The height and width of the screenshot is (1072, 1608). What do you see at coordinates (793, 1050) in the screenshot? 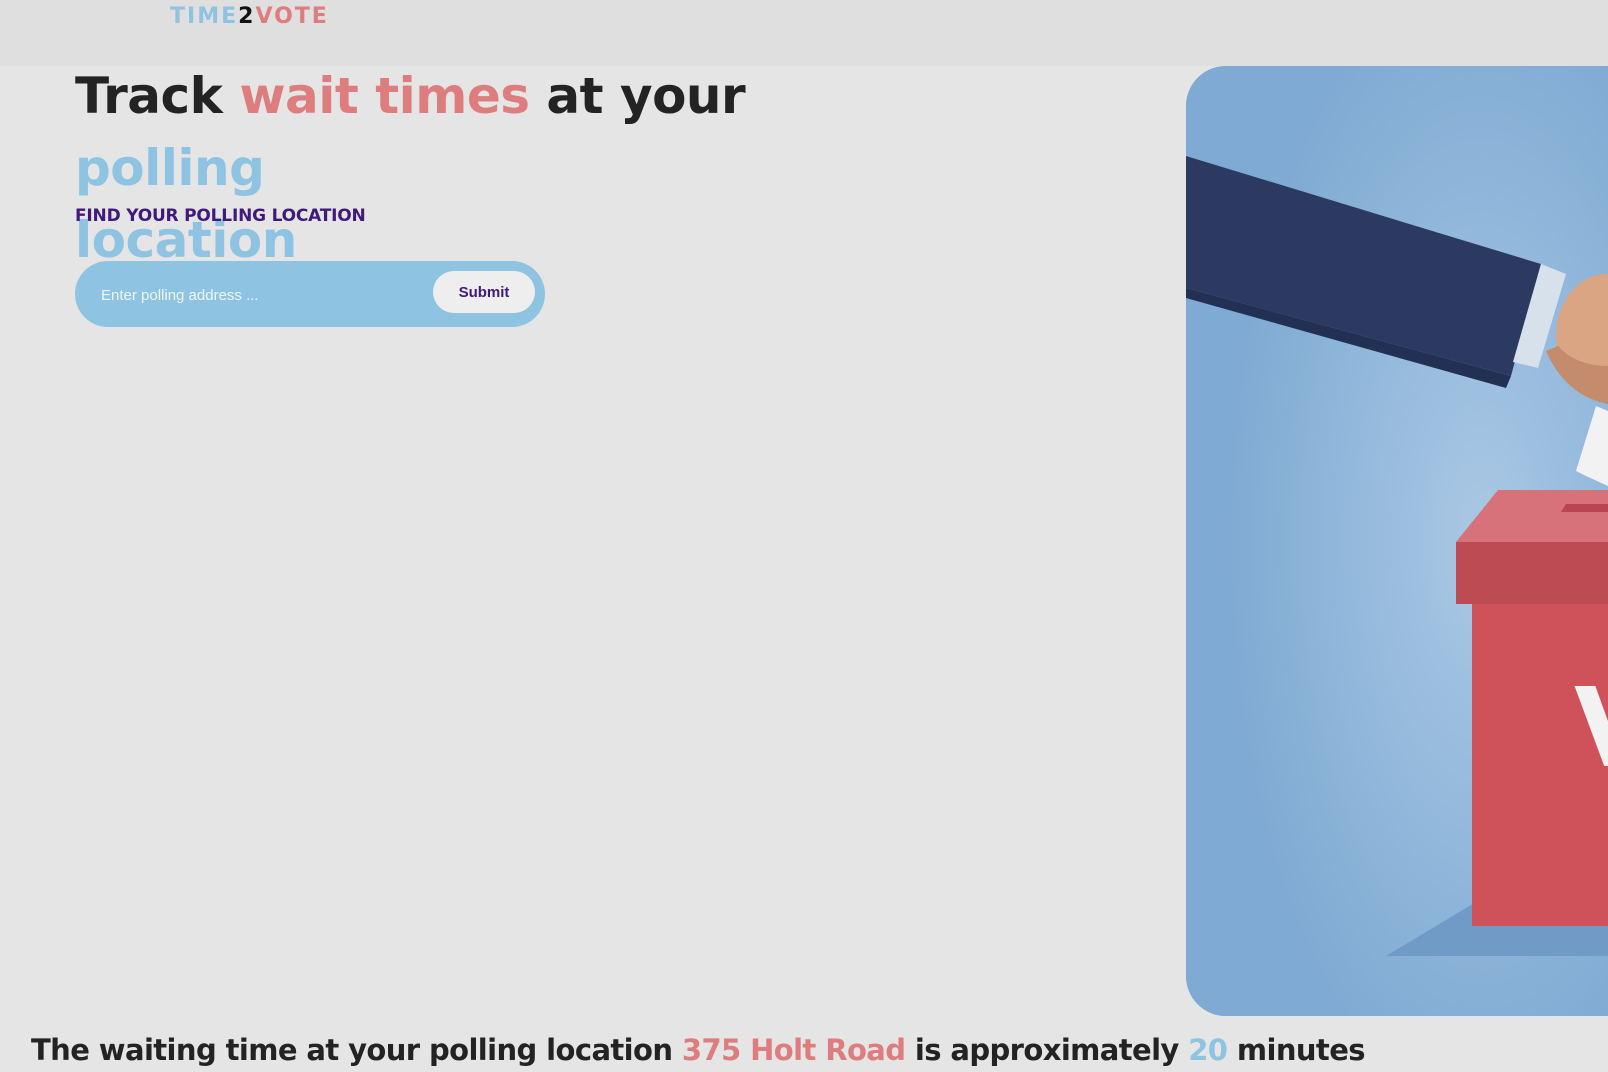
I see `result-address: 375 Holt Road` at bounding box center [793, 1050].